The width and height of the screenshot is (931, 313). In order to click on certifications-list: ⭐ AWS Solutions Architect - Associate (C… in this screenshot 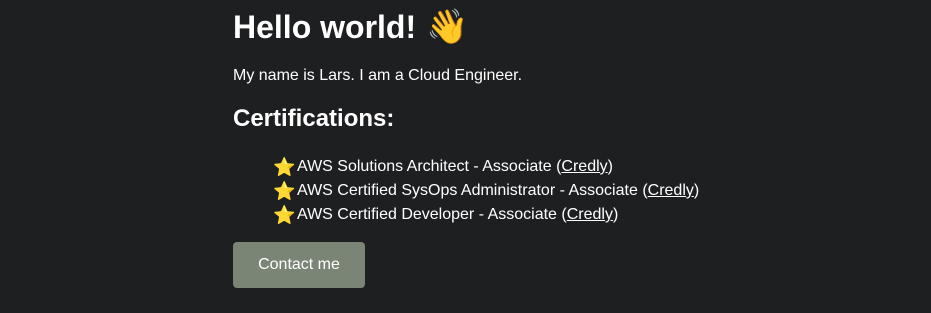, I will do `click(486, 191)`.